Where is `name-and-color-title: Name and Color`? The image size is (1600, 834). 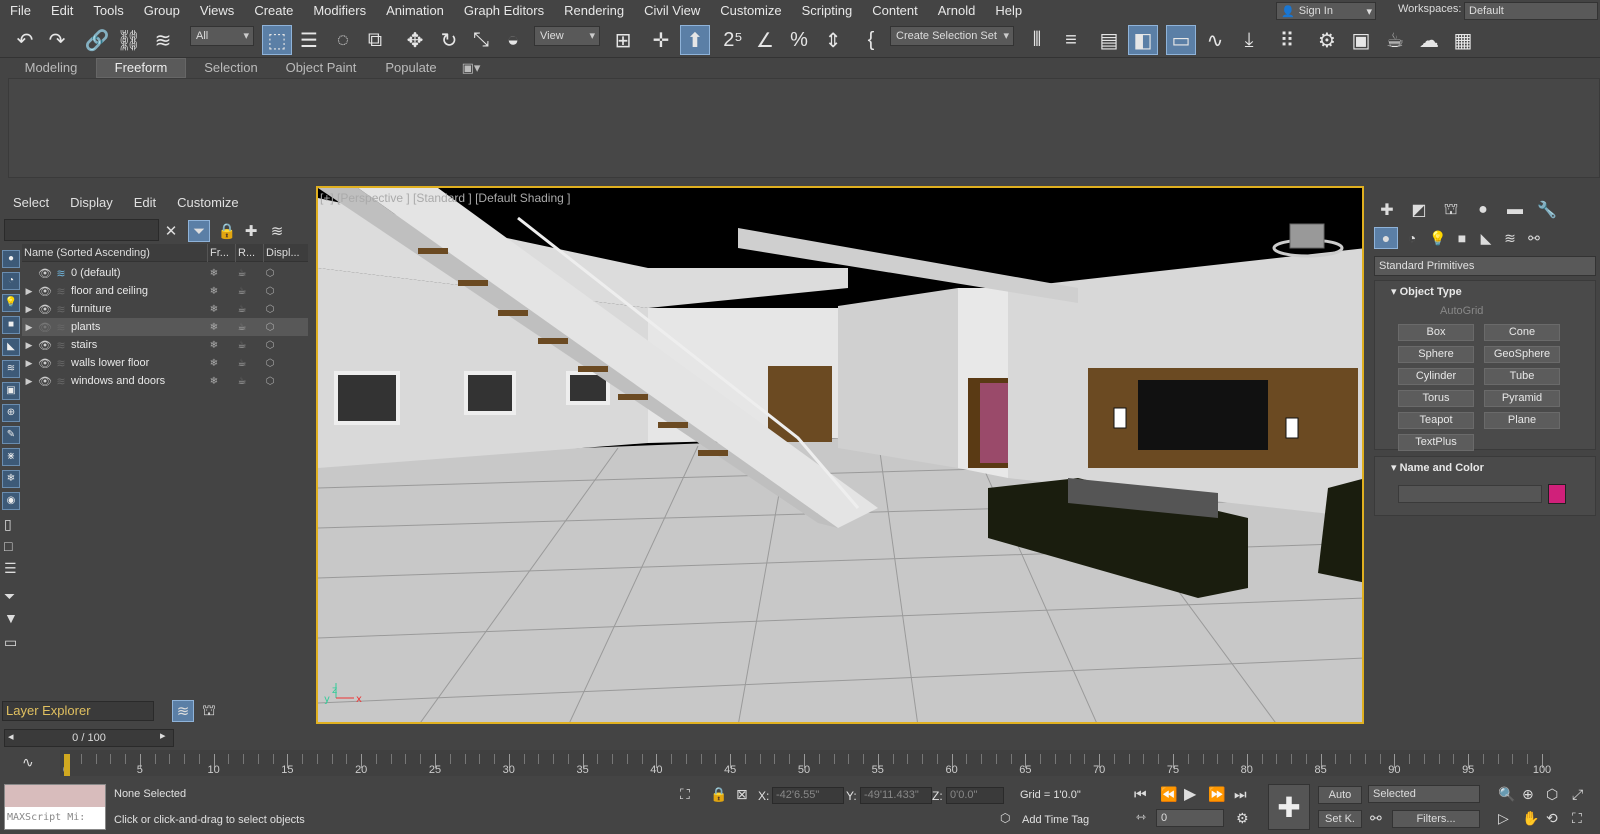 name-and-color-title: Name and Color is located at coordinates (1442, 468).